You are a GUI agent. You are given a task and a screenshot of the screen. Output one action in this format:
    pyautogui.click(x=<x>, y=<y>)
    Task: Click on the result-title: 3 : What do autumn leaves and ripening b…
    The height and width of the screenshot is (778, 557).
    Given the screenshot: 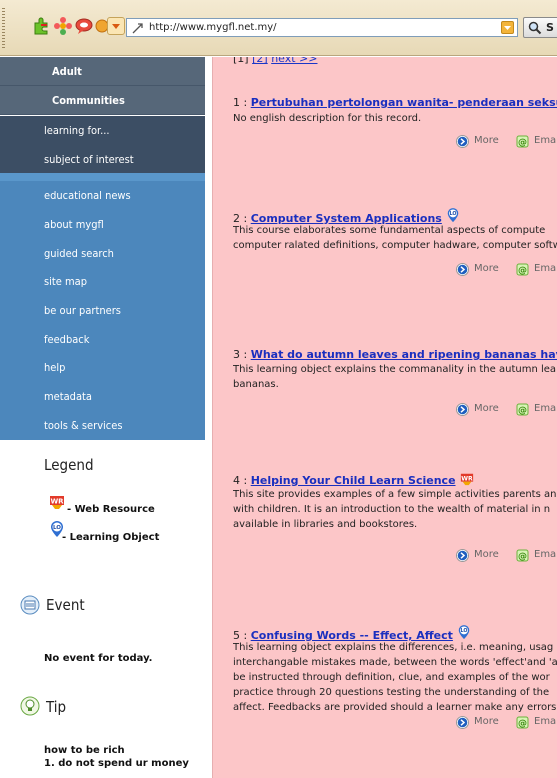 What is the action you would take?
    pyautogui.click(x=395, y=354)
    